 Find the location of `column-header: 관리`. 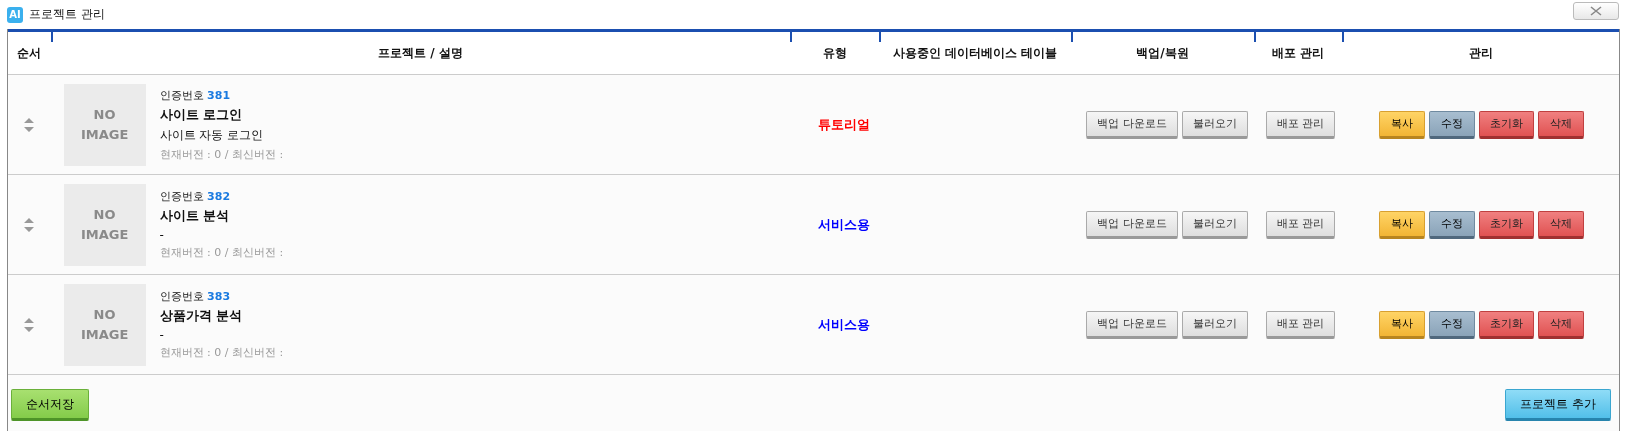

column-header: 관리 is located at coordinates (1481, 53).